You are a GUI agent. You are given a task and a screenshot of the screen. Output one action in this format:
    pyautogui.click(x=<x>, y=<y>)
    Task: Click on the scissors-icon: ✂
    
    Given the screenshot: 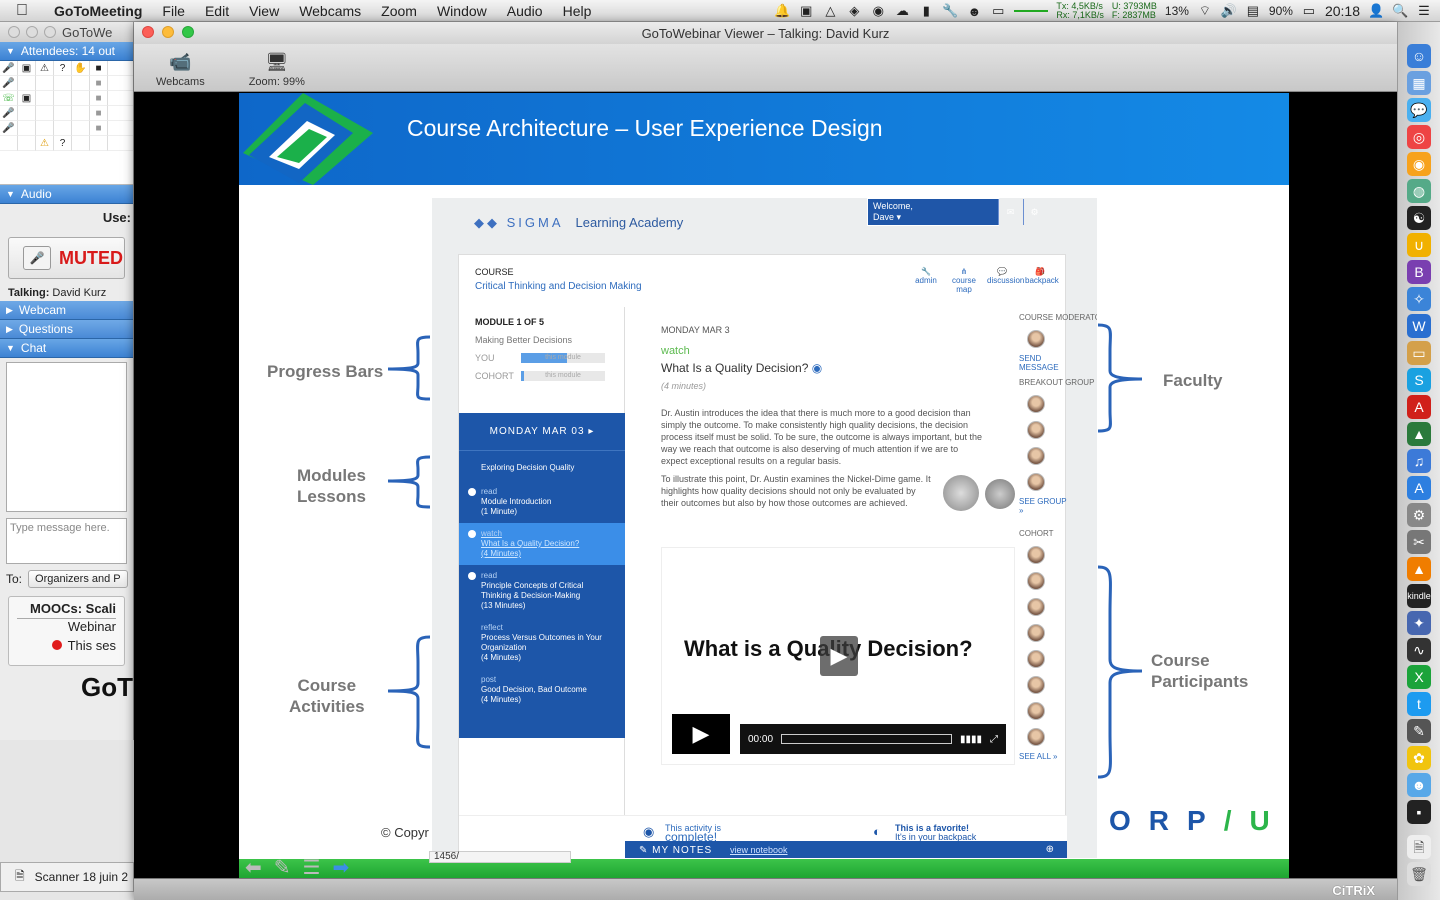 What is the action you would take?
    pyautogui.click(x=1419, y=542)
    